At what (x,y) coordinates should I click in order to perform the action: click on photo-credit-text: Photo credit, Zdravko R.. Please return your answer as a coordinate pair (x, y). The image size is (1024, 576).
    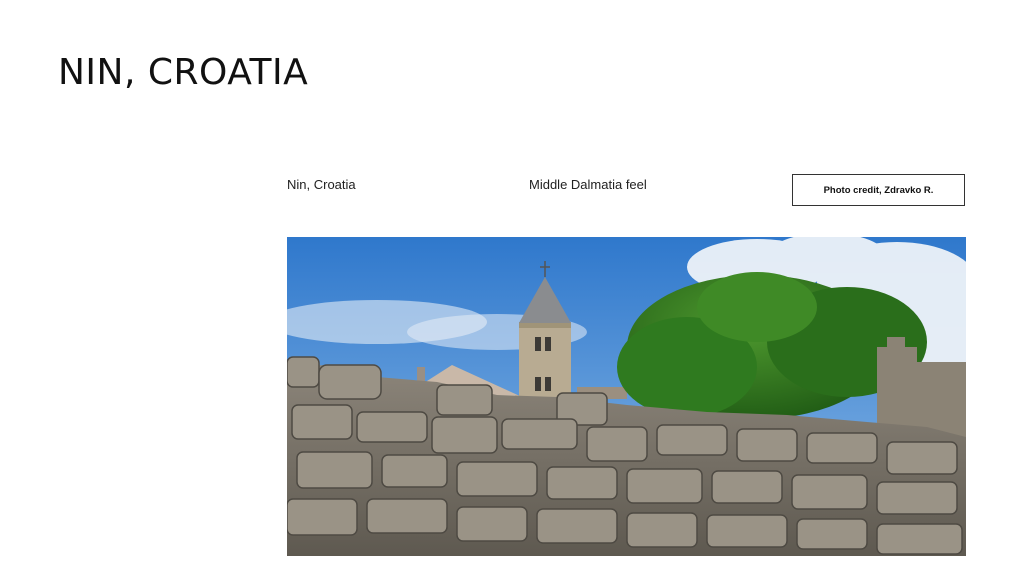
    Looking at the image, I should click on (878, 190).